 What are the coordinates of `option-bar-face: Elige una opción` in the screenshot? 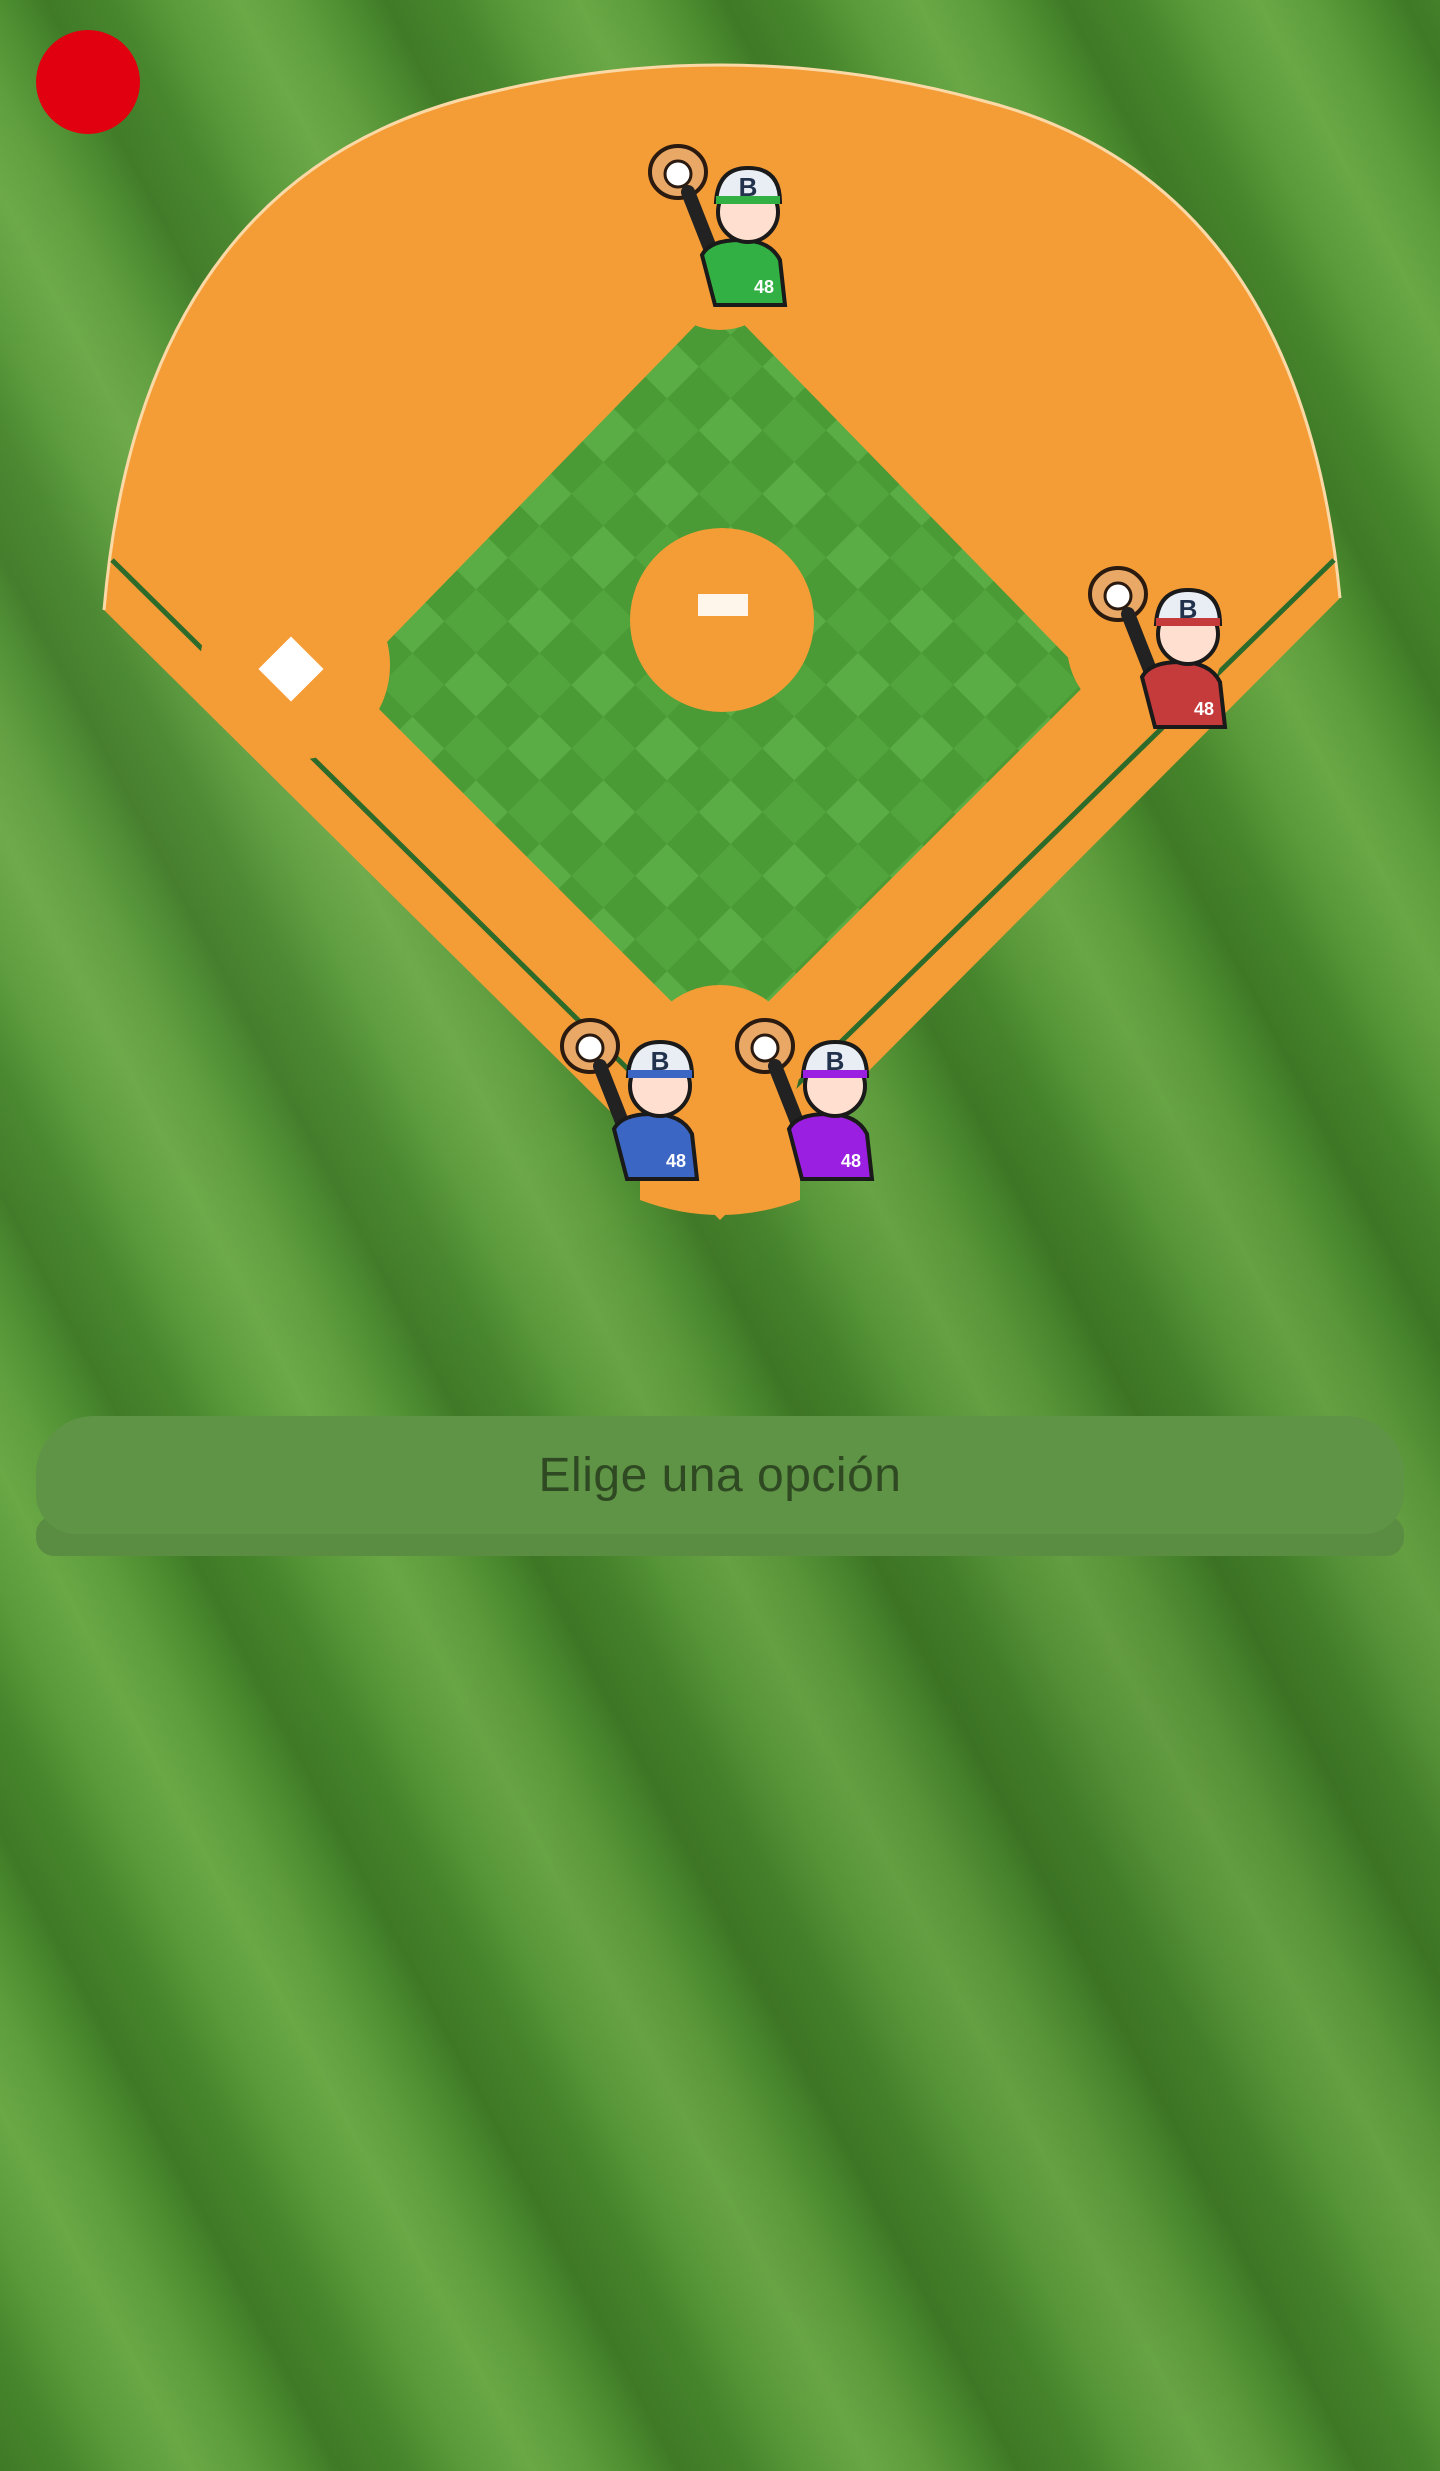 It's located at (720, 1475).